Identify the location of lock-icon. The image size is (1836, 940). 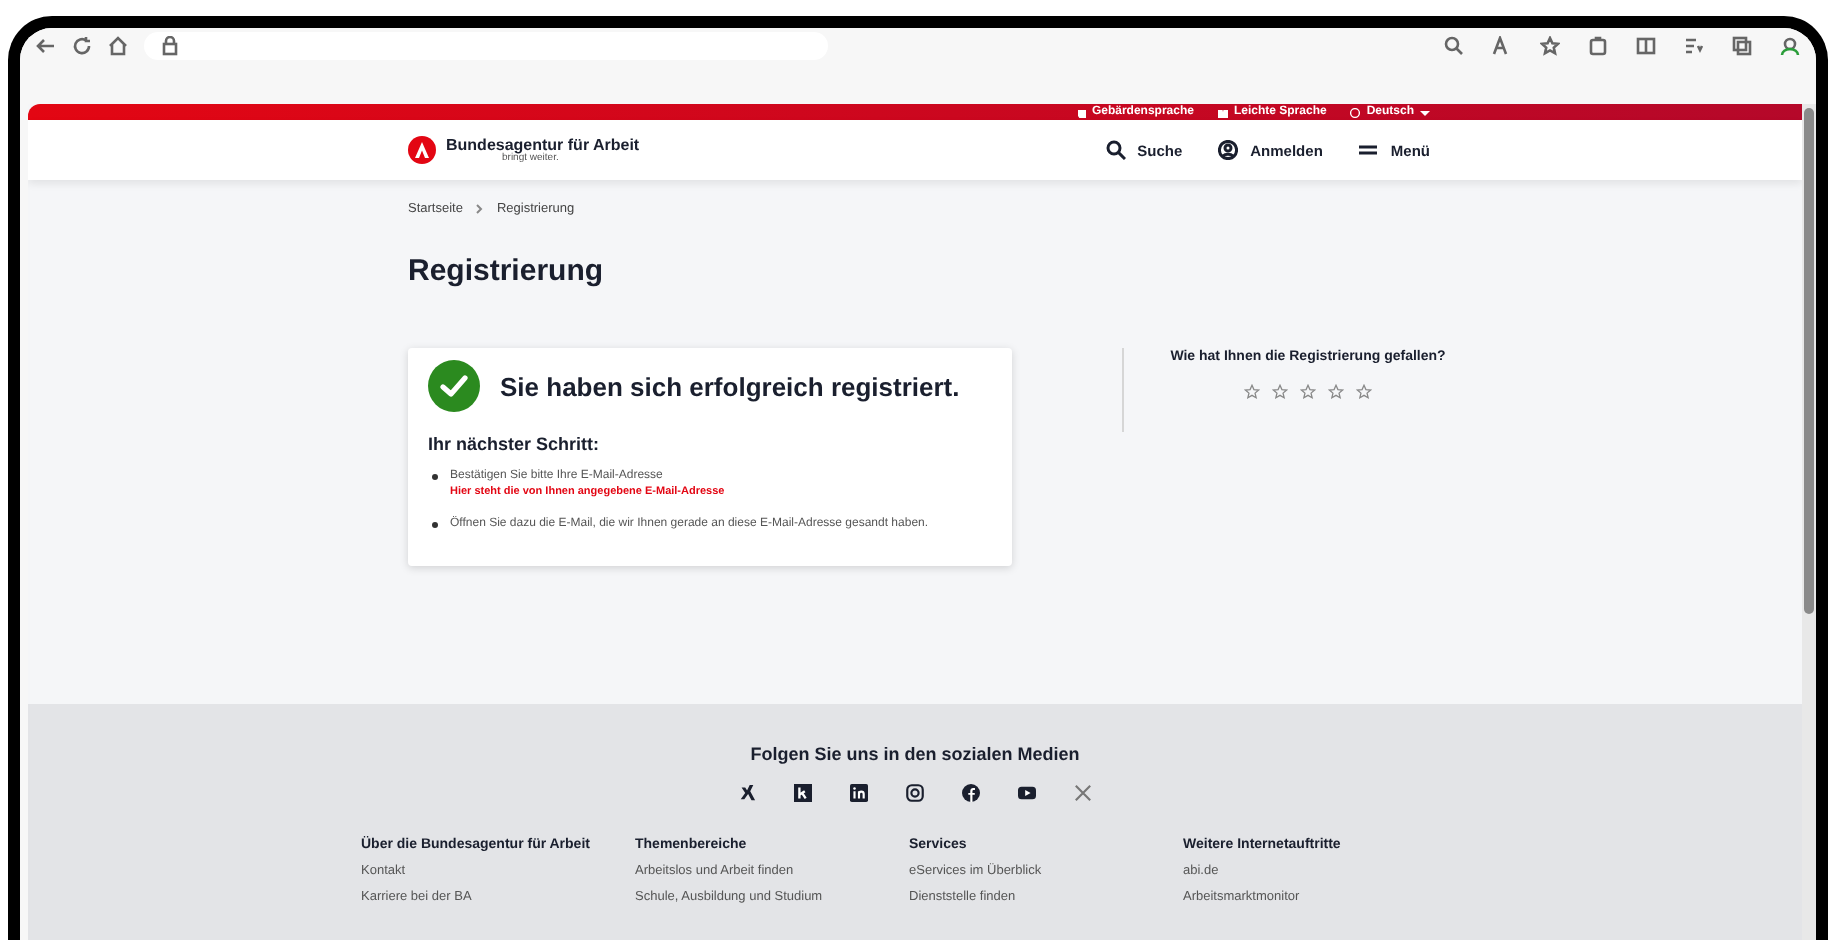
(170, 46).